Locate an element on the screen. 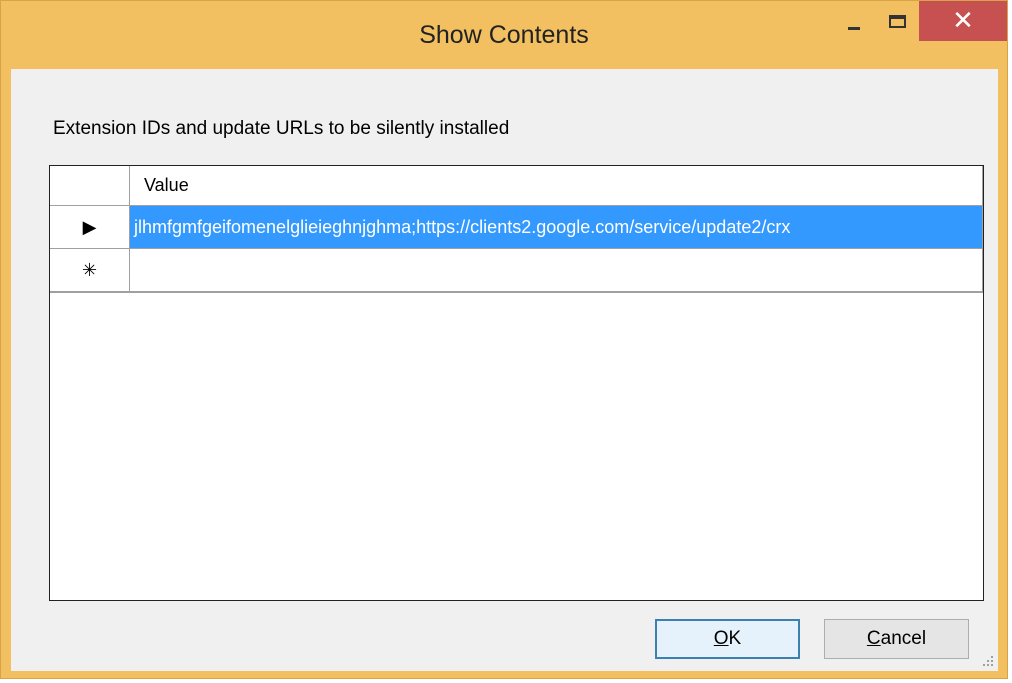  row-pointer-icon: ▶ is located at coordinates (89, 226).